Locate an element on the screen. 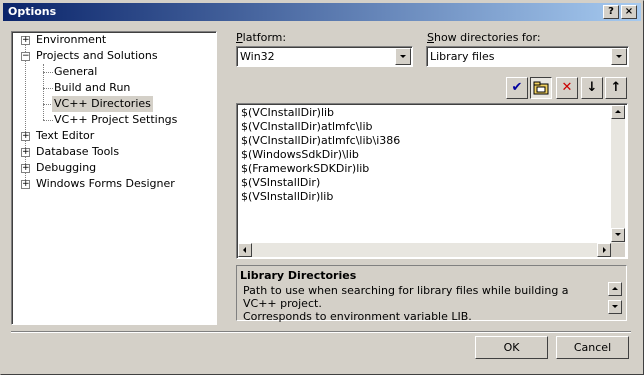 Image resolution: width=644 pixels, height=375 pixels. platform-label: Platform: is located at coordinates (261, 37).